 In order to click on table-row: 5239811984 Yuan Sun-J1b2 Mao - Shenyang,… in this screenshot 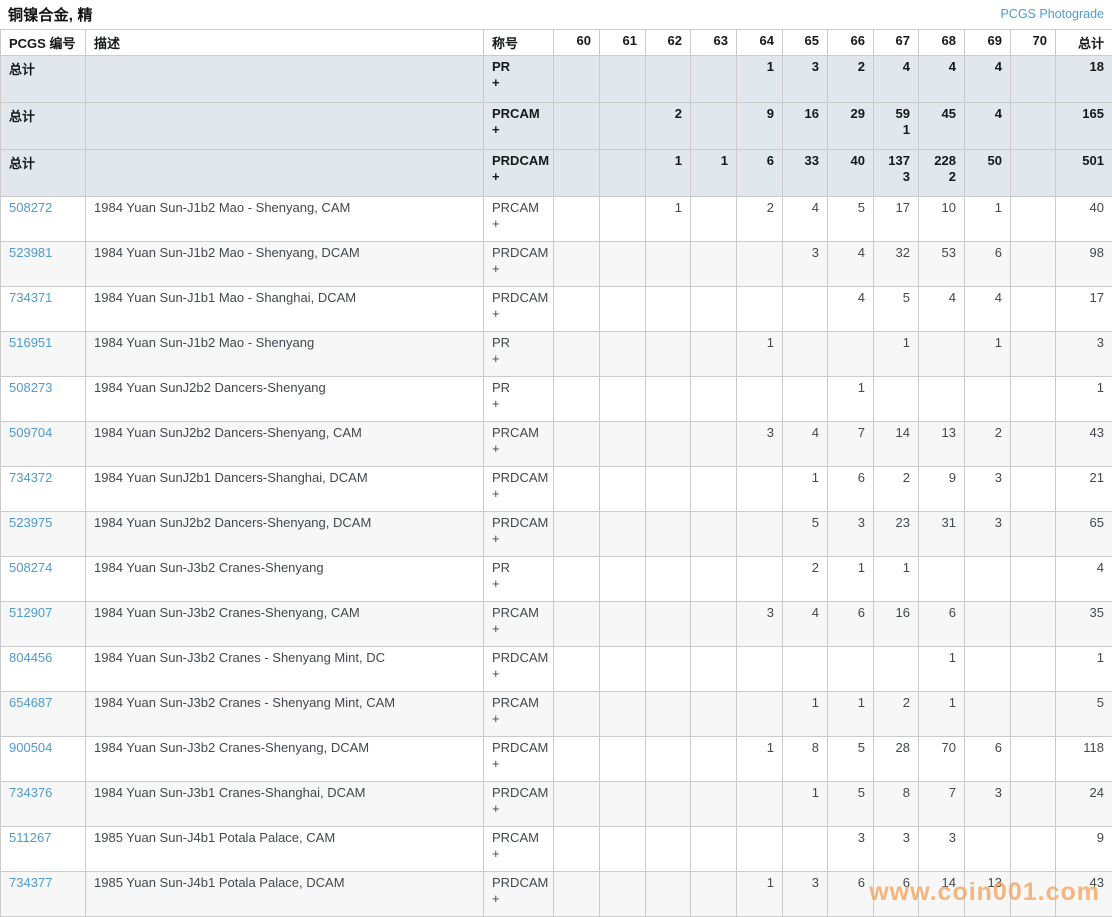, I will do `click(556, 264)`.